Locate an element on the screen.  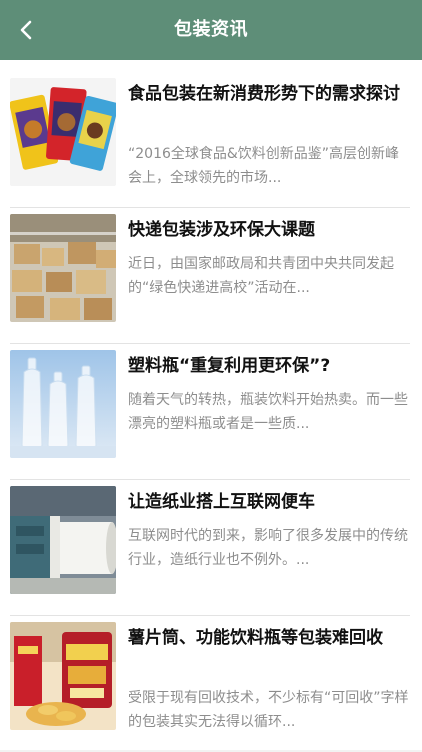
news-thumbnail-chips-can is located at coordinates (63, 676).